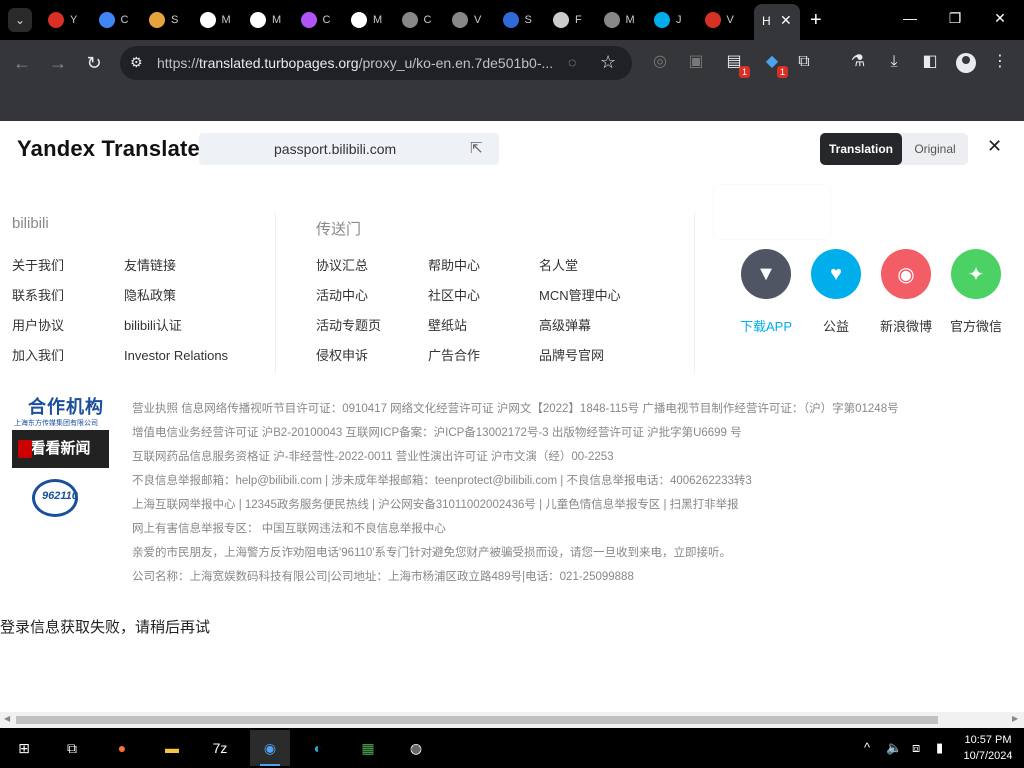 This screenshot has width=1024, height=768. What do you see at coordinates (62, 411) in the screenshot?
I see `partner-org-logo: 合作机构 上海东方传媒集团有限公司` at bounding box center [62, 411].